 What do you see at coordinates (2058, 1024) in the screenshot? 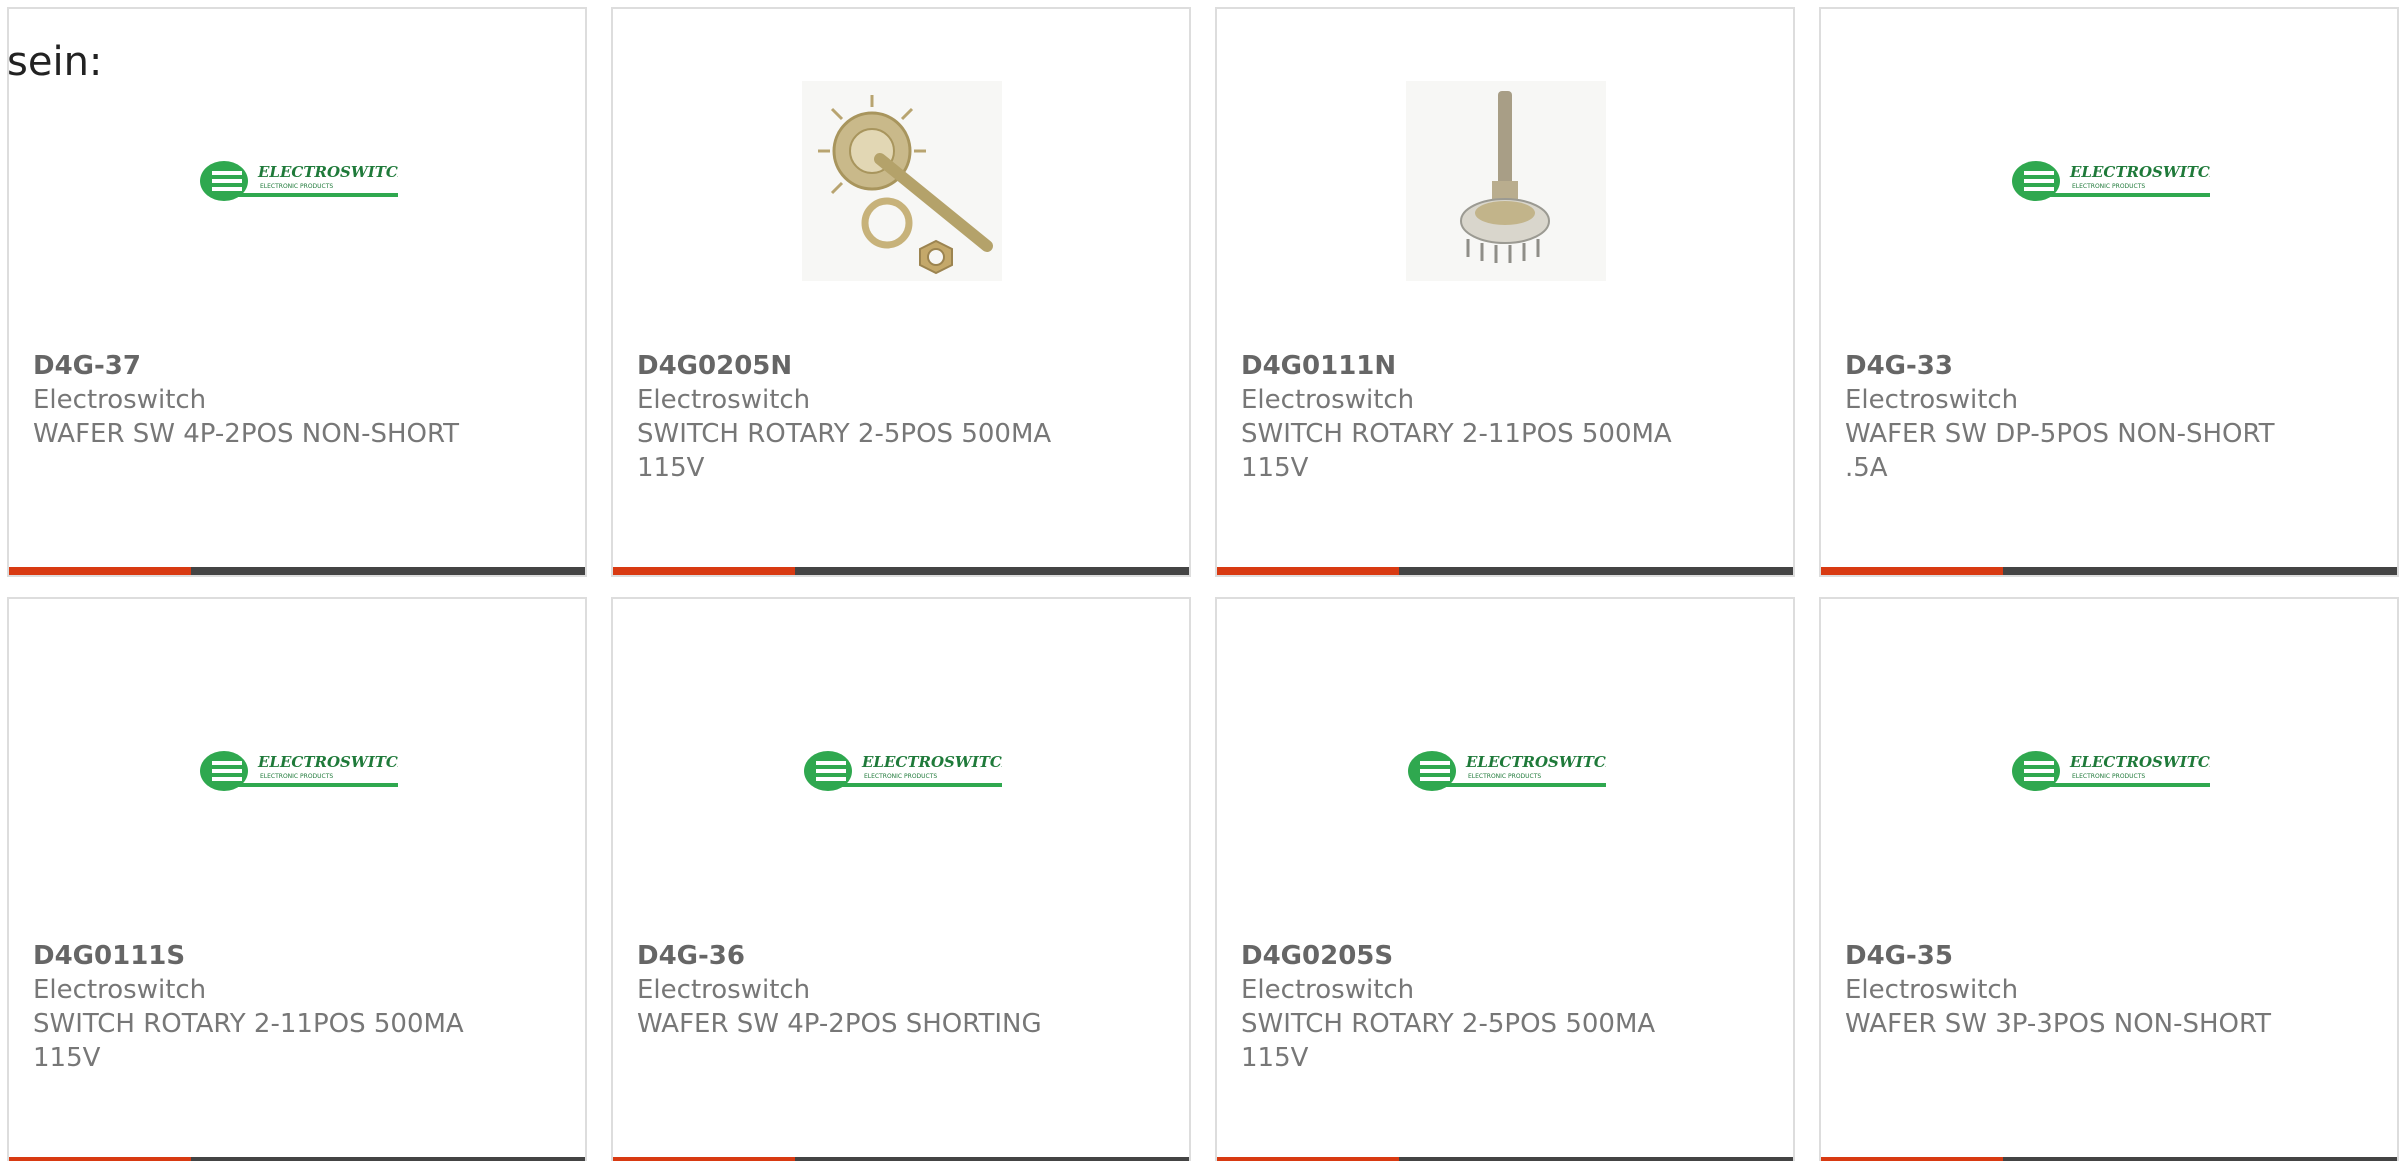
I see `description: WAFER SW 3P-3POS NON-SHORT` at bounding box center [2058, 1024].